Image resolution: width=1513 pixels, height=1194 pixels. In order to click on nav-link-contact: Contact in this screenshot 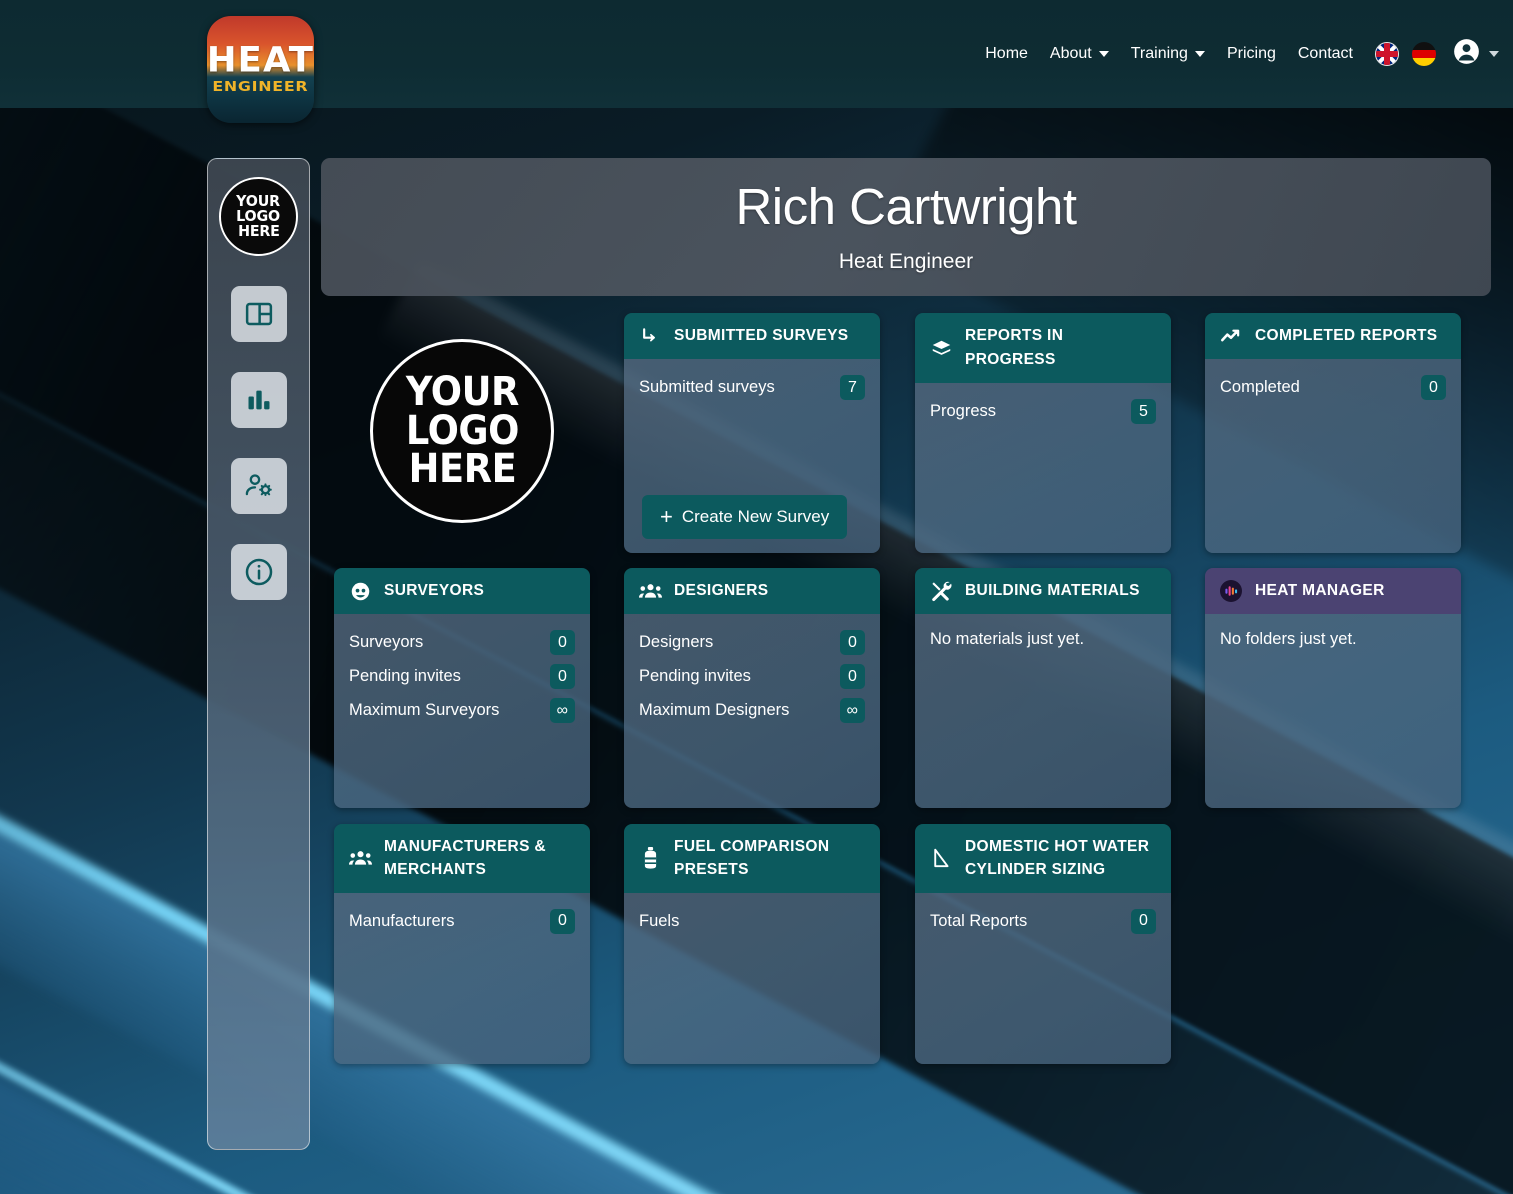, I will do `click(1325, 54)`.